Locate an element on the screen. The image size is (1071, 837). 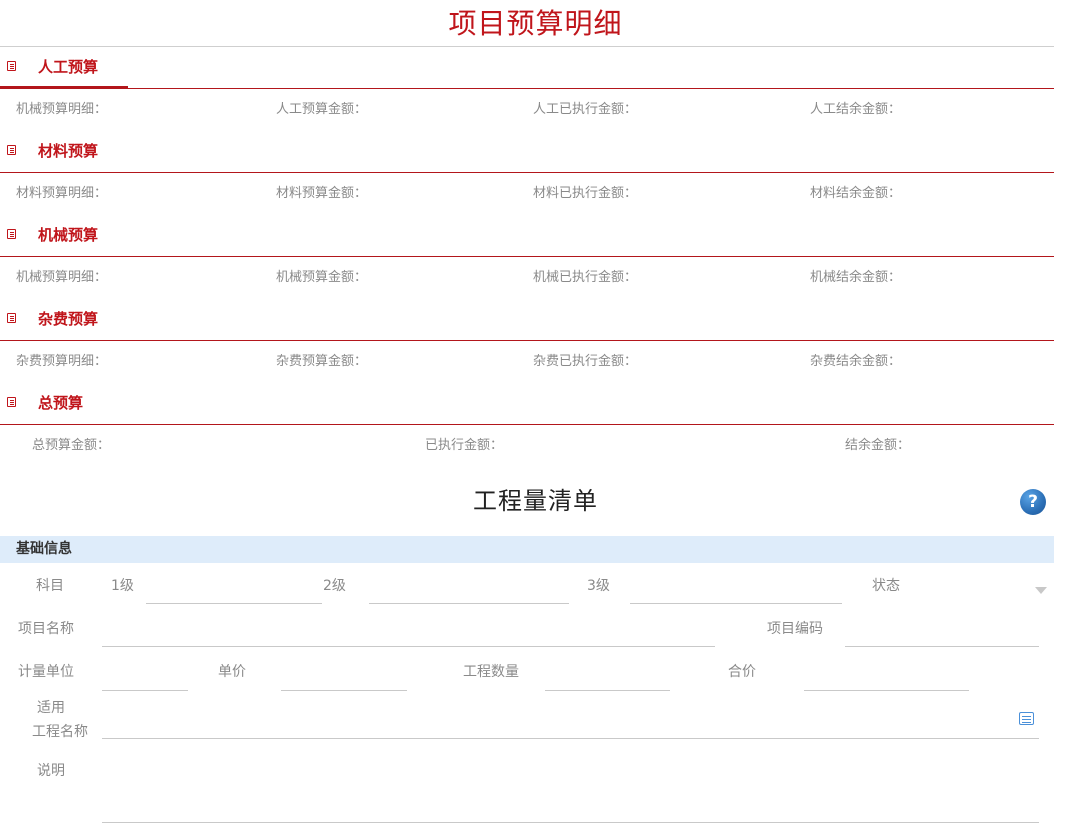
picker-icon is located at coordinates (1026, 718).